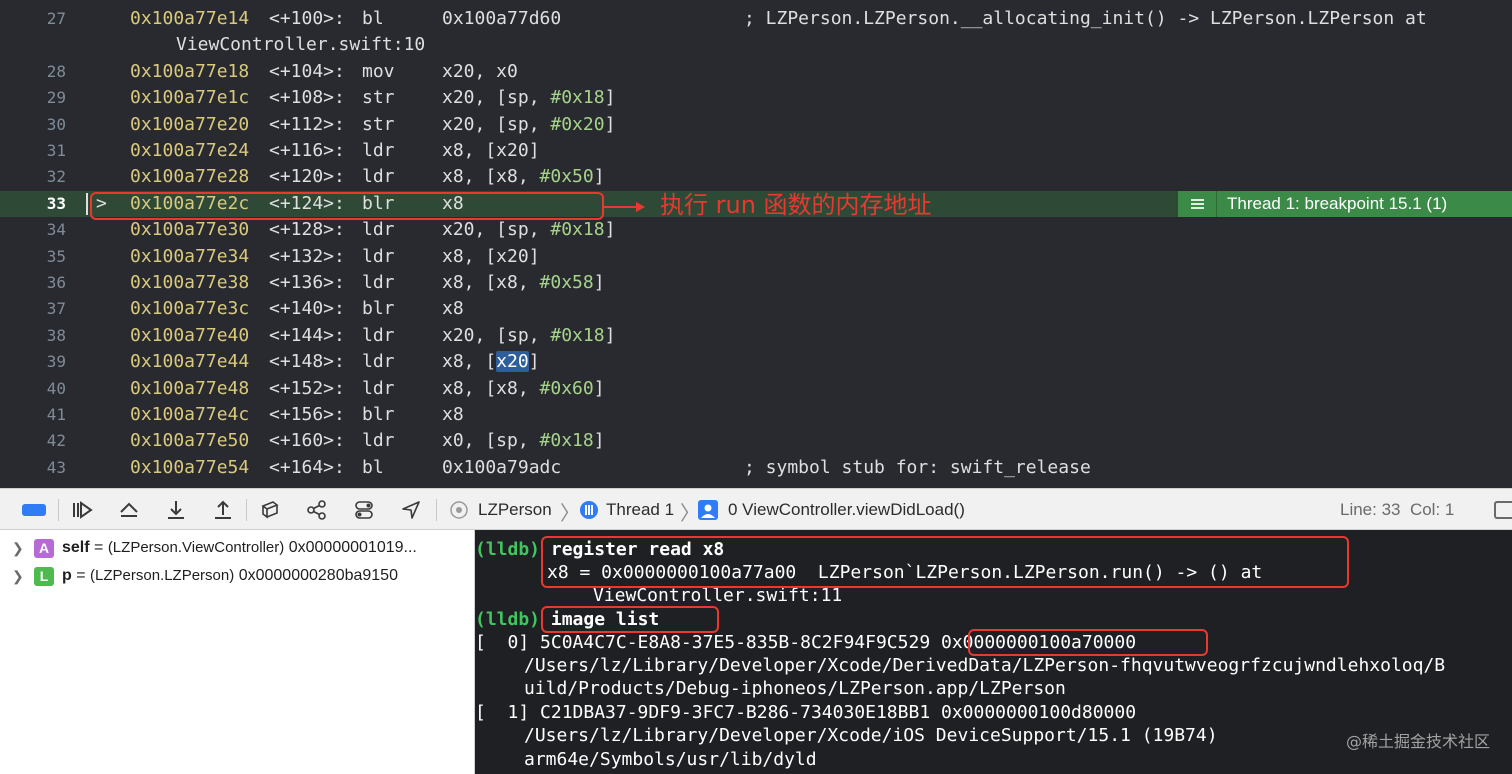  I want to click on lldb-prompt: (lldb), so click(508, 619).